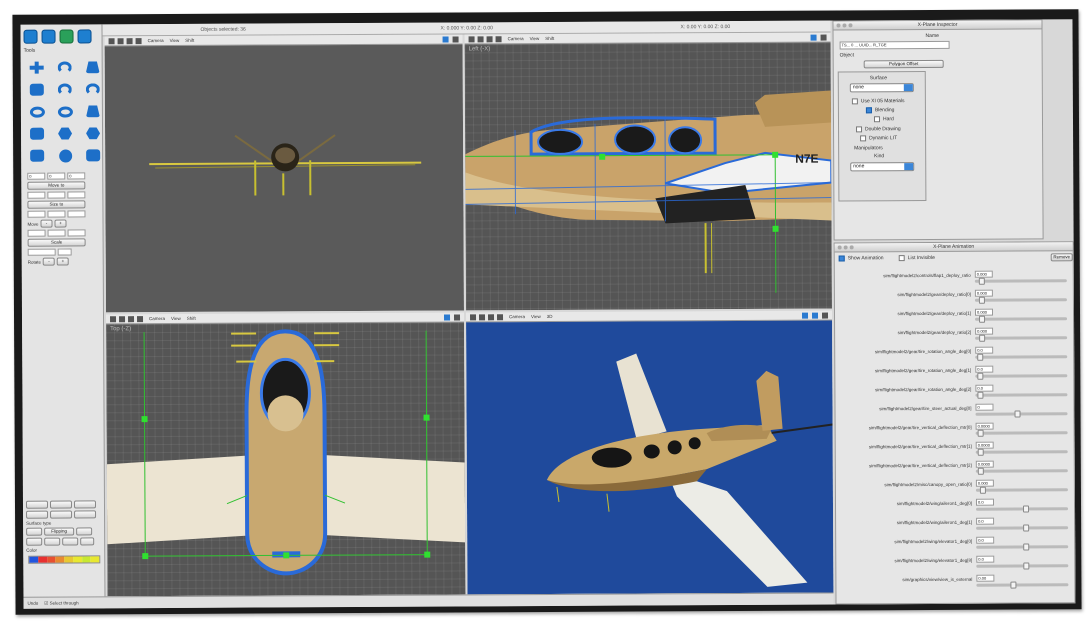 The width and height of the screenshot is (1091, 631). Describe the element at coordinates (46, 223) in the screenshot. I see `move-minus-button: -` at that location.